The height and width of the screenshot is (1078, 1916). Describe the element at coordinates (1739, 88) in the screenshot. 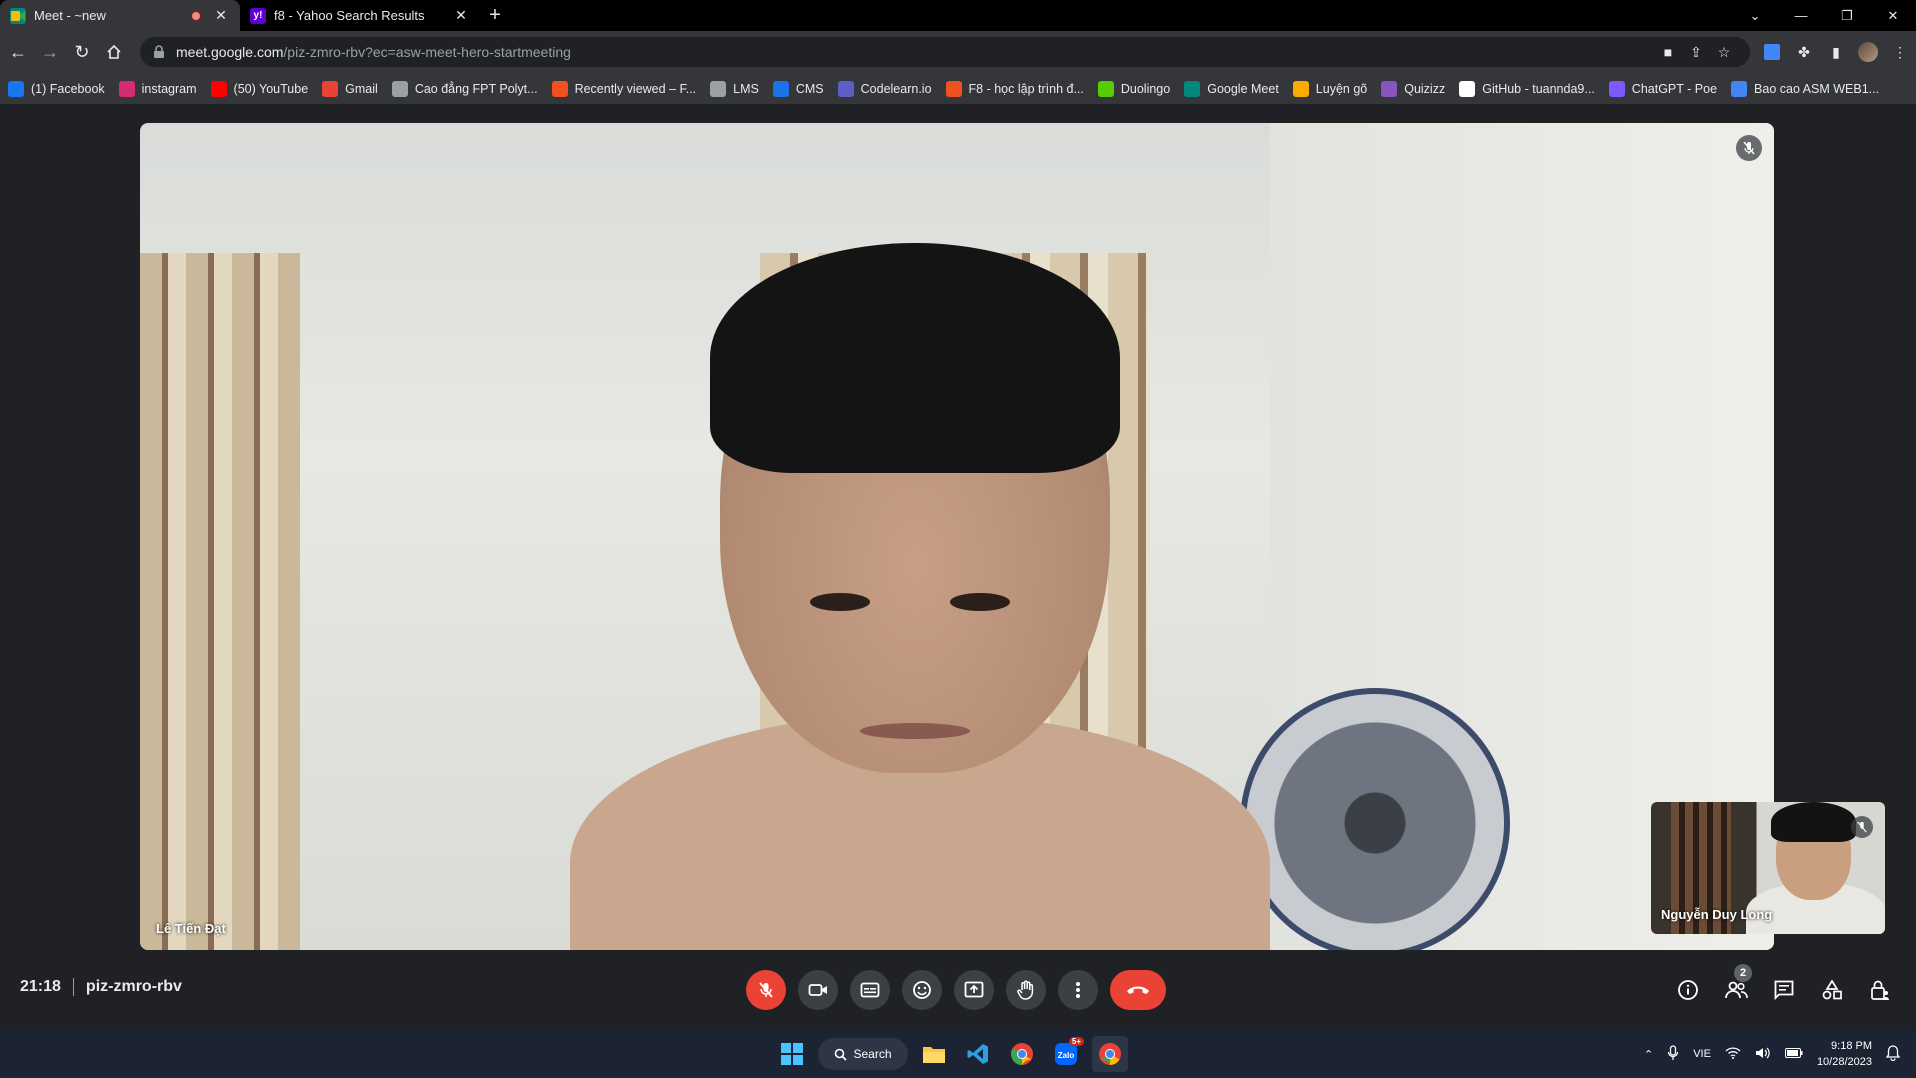

I see `docs-icon` at that location.